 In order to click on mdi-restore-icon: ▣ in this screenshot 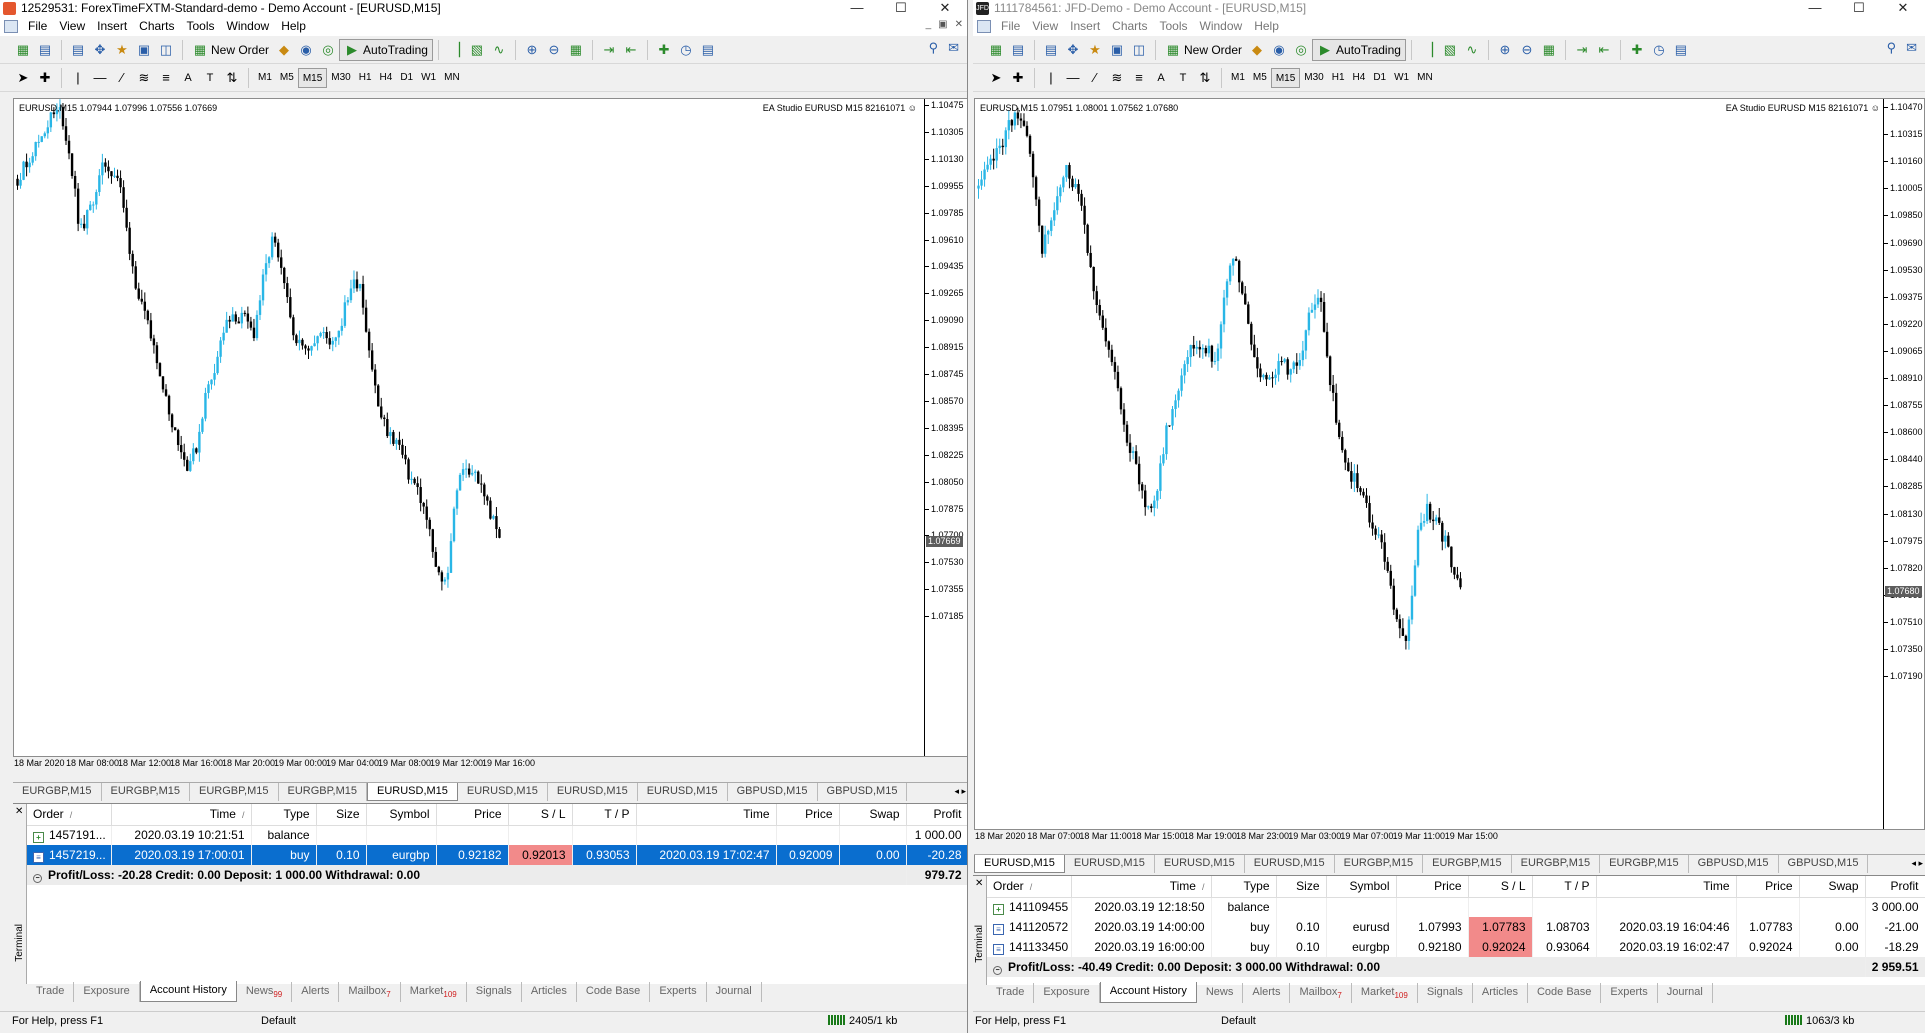, I will do `click(942, 24)`.